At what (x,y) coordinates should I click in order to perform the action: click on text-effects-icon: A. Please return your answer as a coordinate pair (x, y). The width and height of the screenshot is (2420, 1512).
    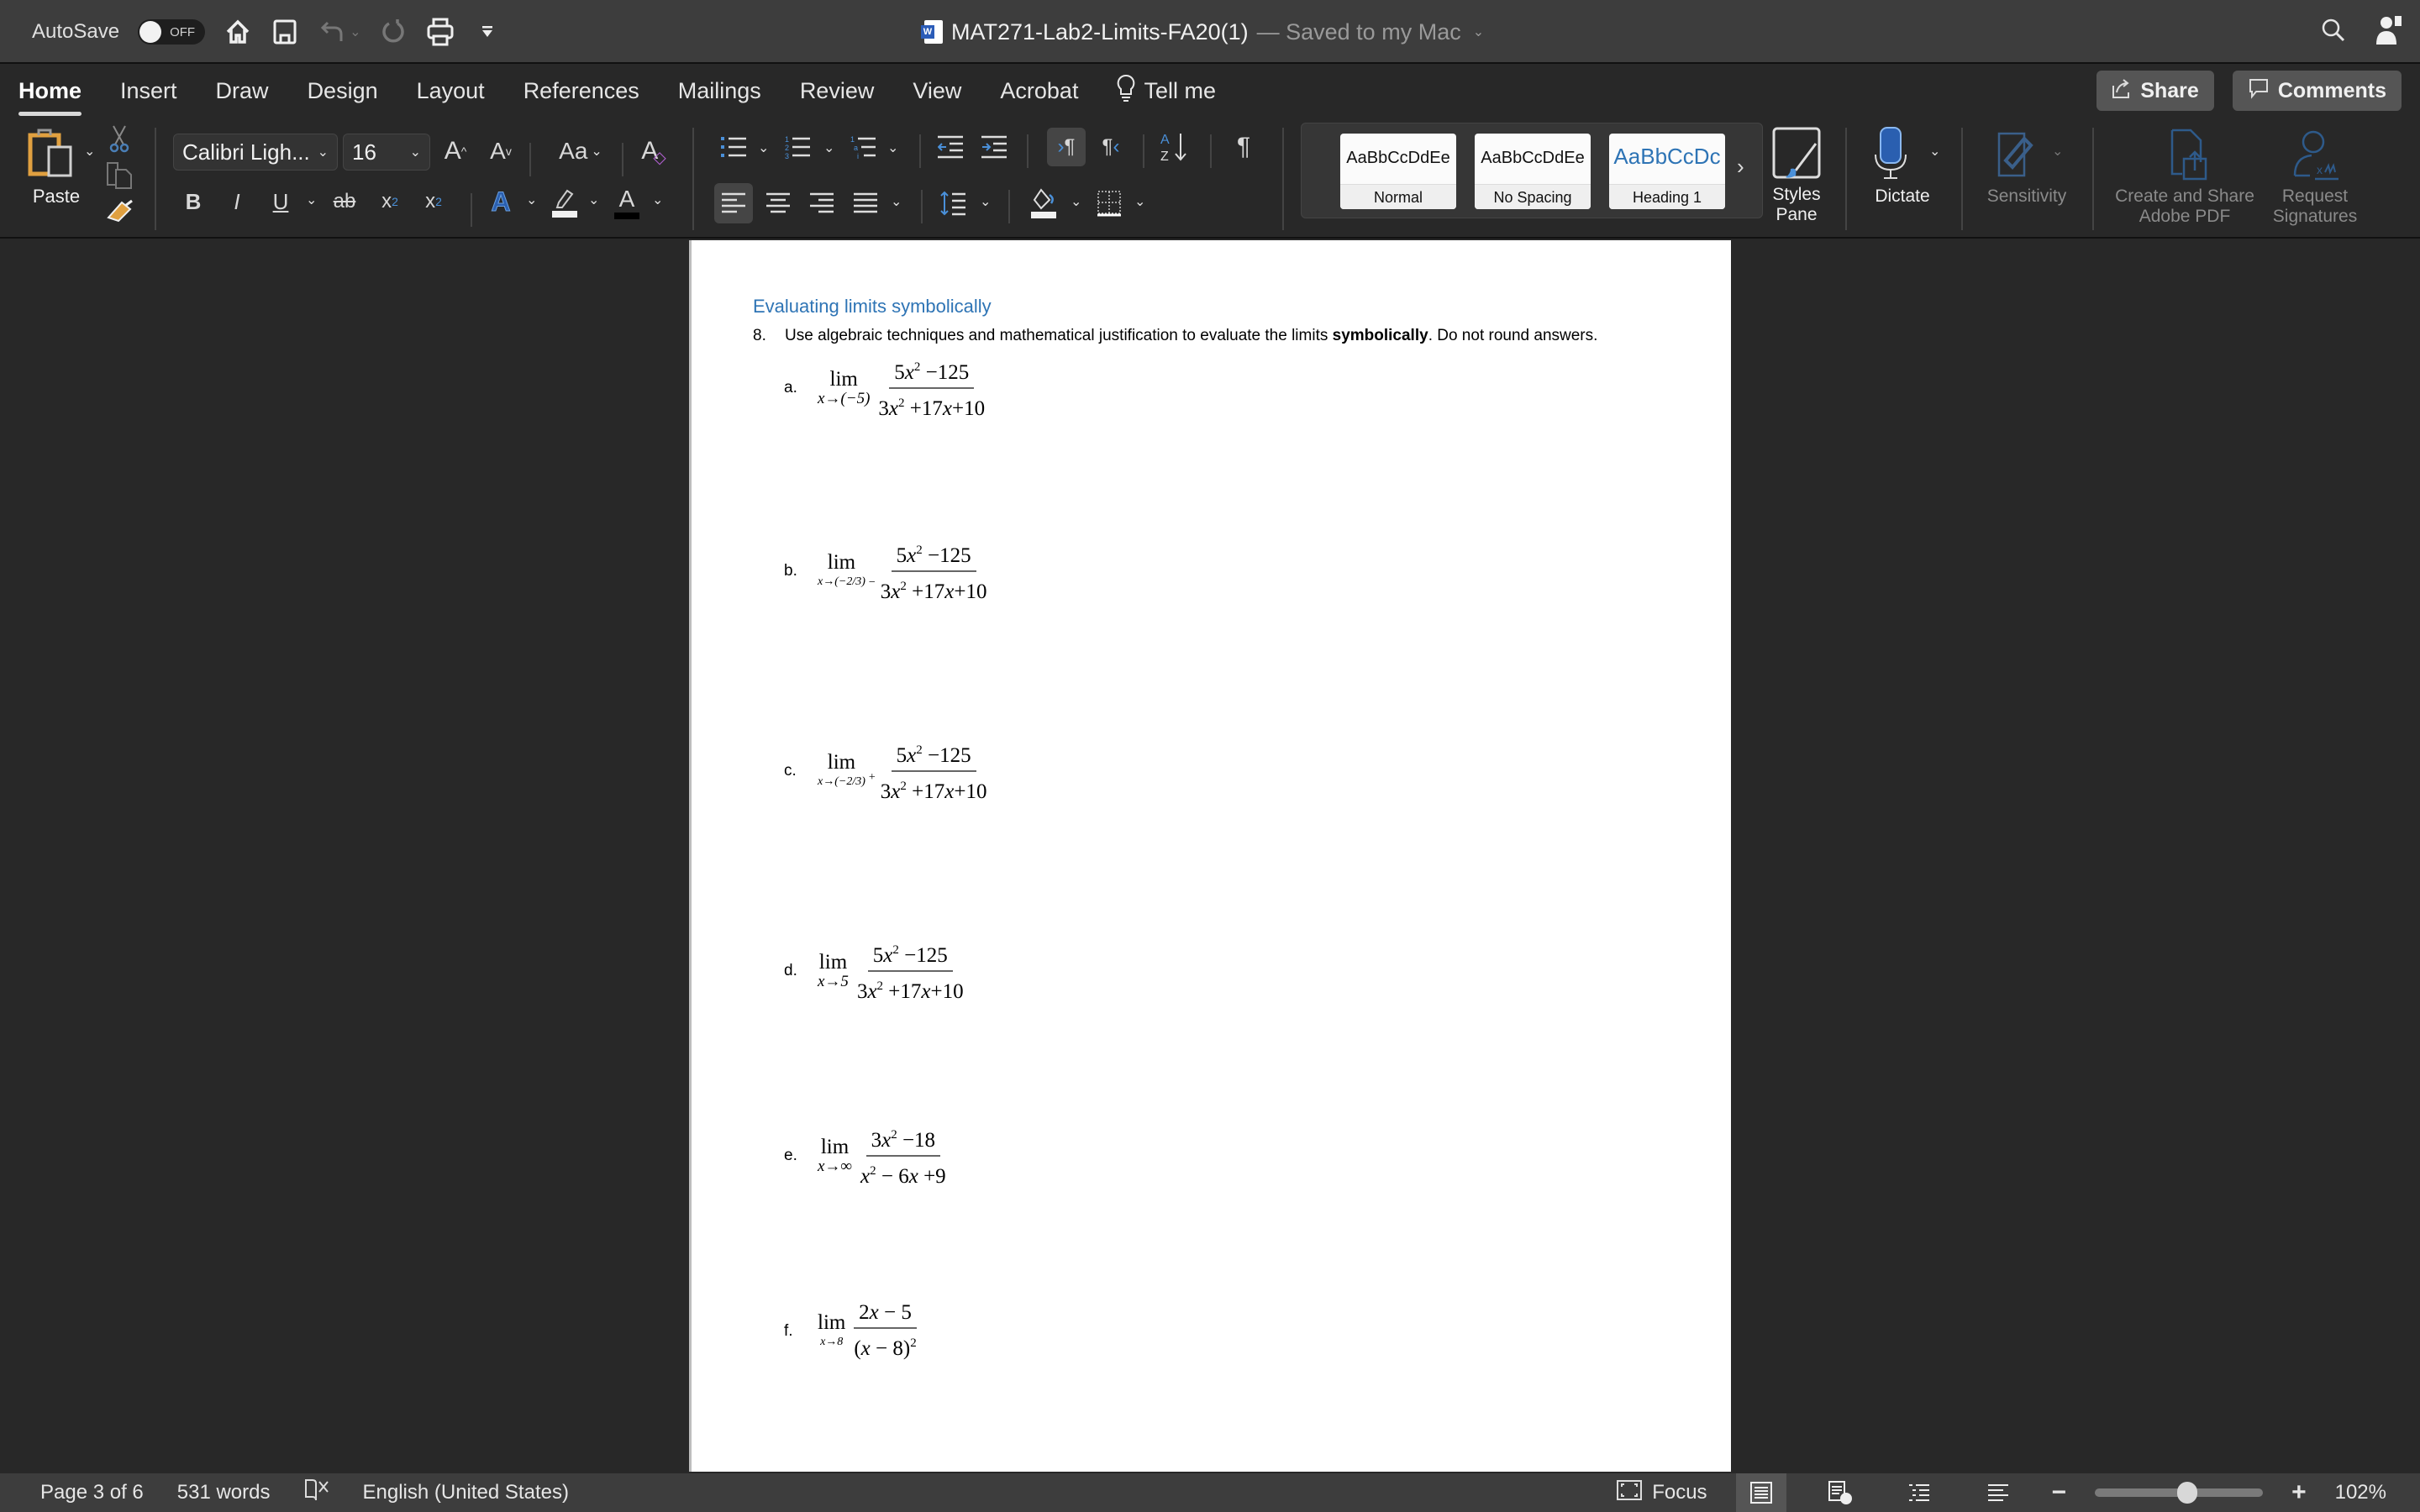
    Looking at the image, I should click on (501, 201).